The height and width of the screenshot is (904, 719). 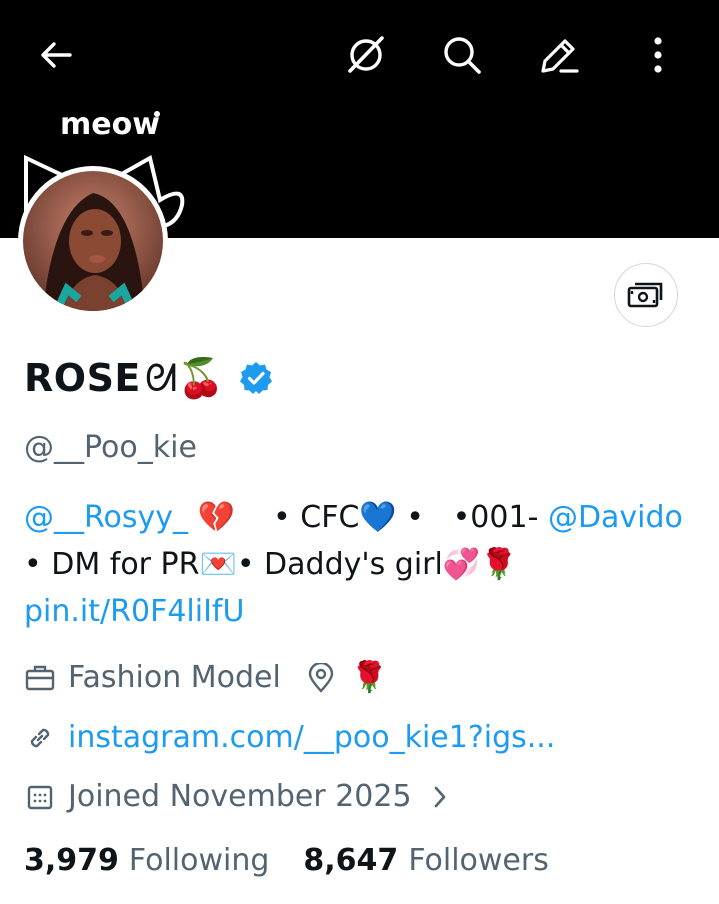 I want to click on grok-icon, so click(x=366, y=54).